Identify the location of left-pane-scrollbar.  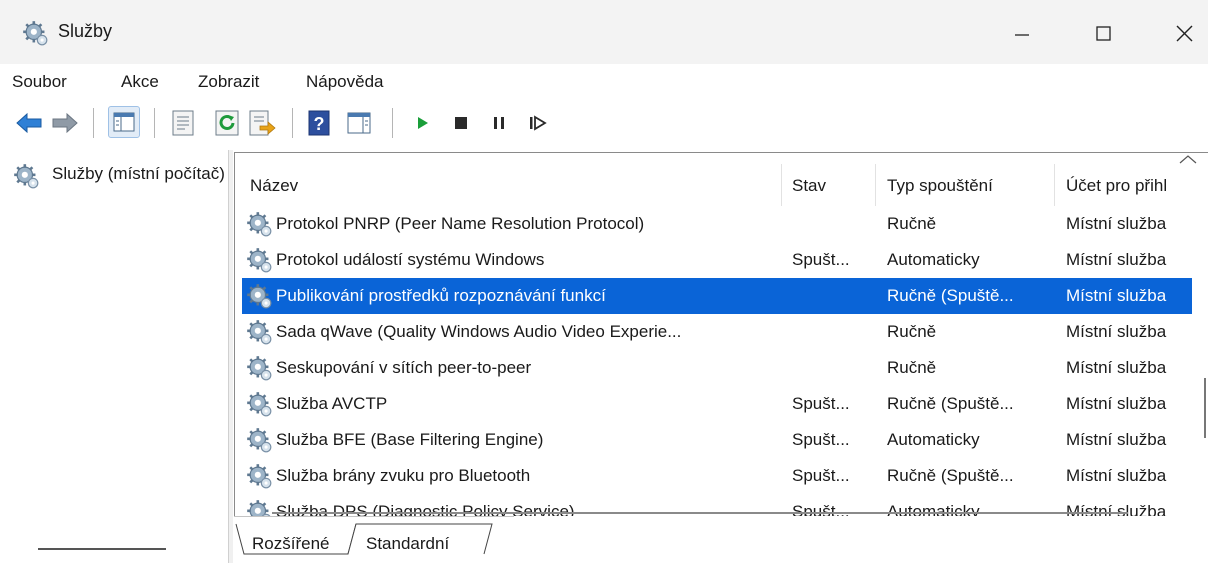
(102, 549).